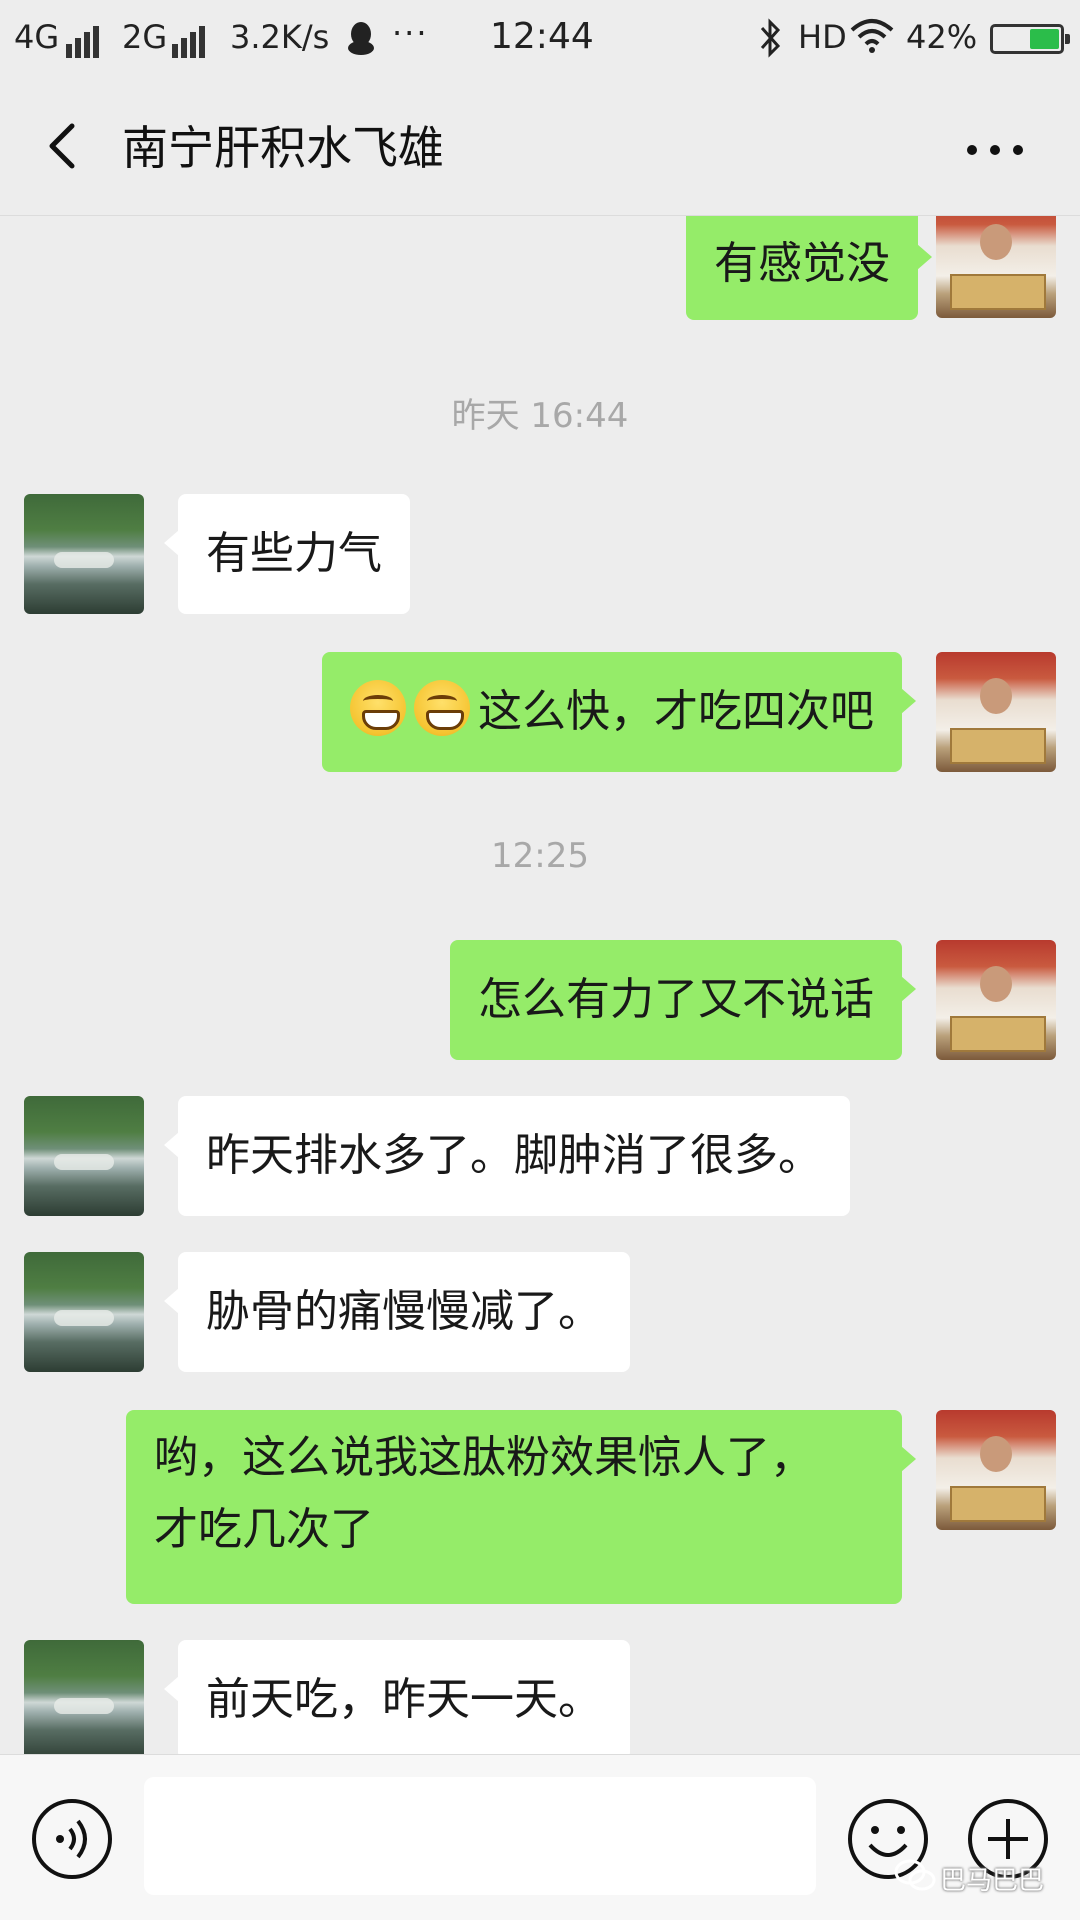  What do you see at coordinates (802, 263) in the screenshot?
I see `message-text: 有感觉没` at bounding box center [802, 263].